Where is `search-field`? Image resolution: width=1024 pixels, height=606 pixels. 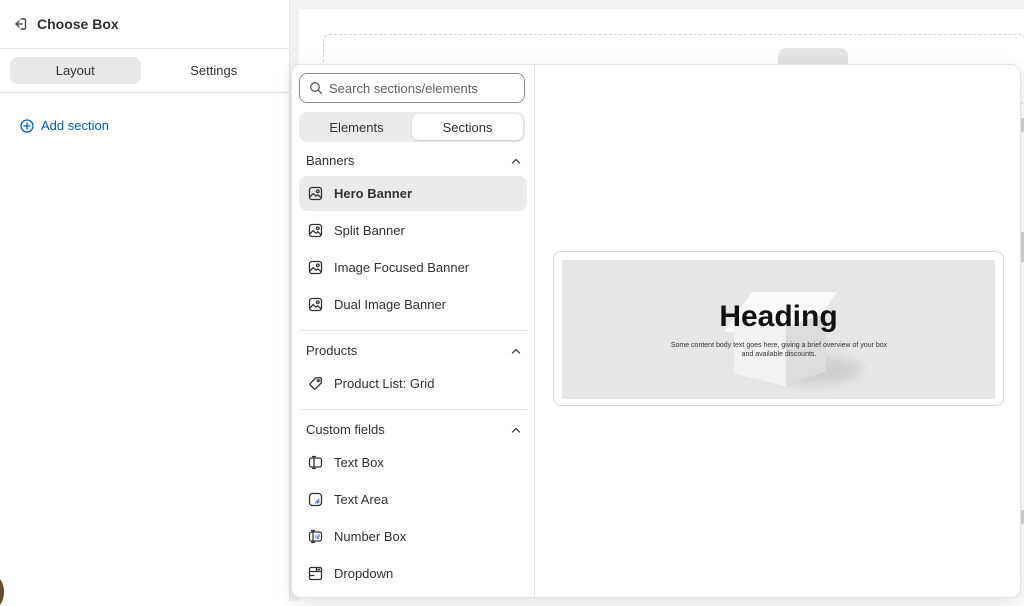 search-field is located at coordinates (412, 88).